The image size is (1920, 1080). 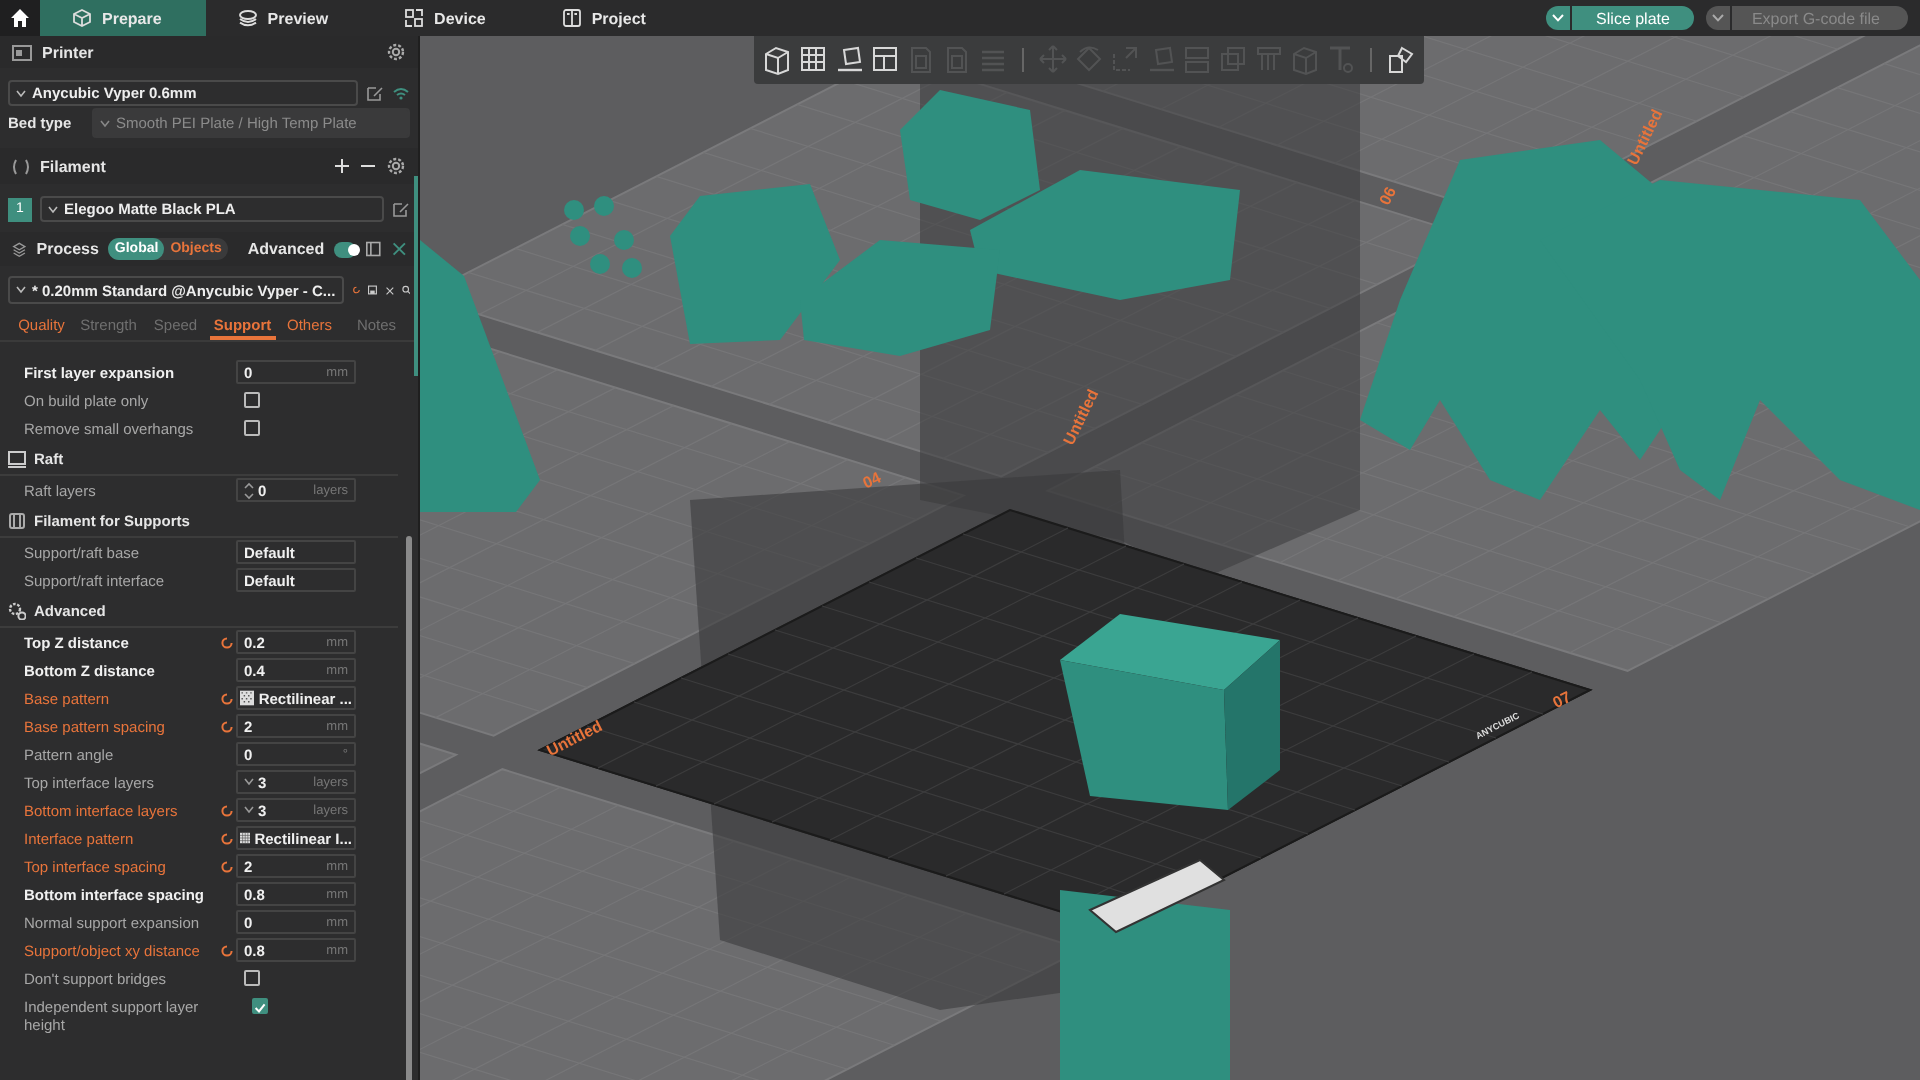 I want to click on plate-label: 07, so click(x=1562, y=700).